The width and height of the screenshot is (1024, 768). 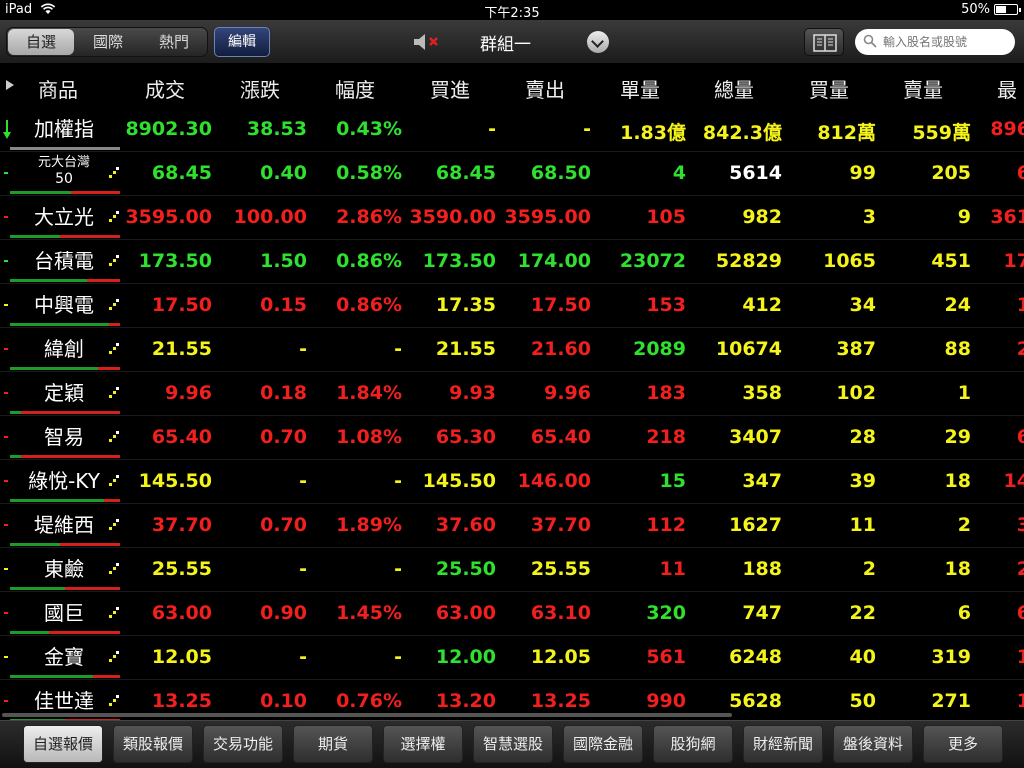 I want to click on table-row: 定穎 9.96 0.18 1.84% 9.93 9.96 183 358 102 1, so click(x=512, y=394).